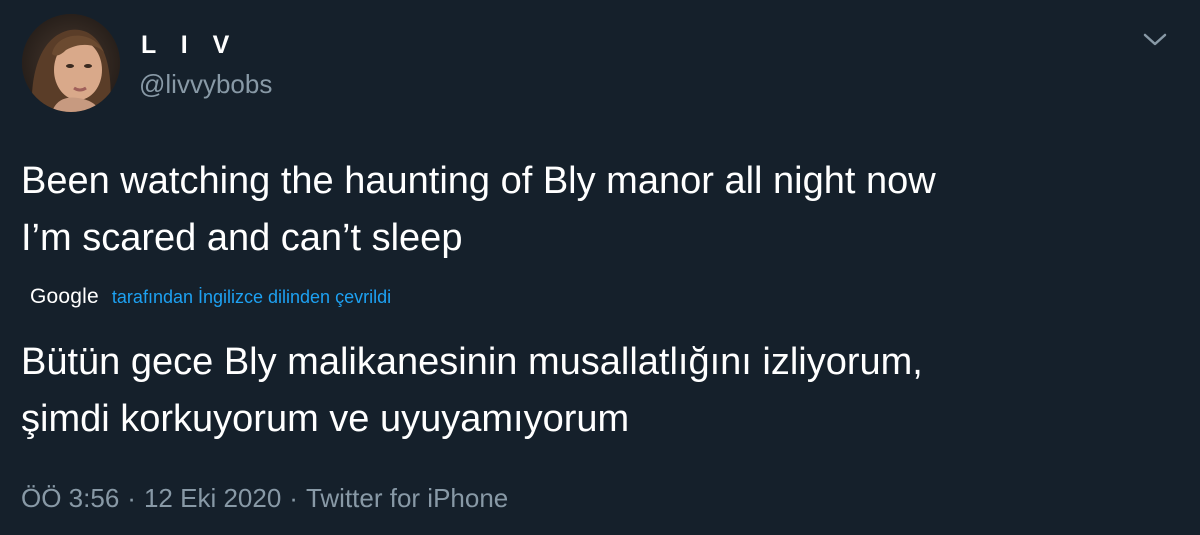 The image size is (1200, 535). I want to click on profile-photo, so click(71, 63).